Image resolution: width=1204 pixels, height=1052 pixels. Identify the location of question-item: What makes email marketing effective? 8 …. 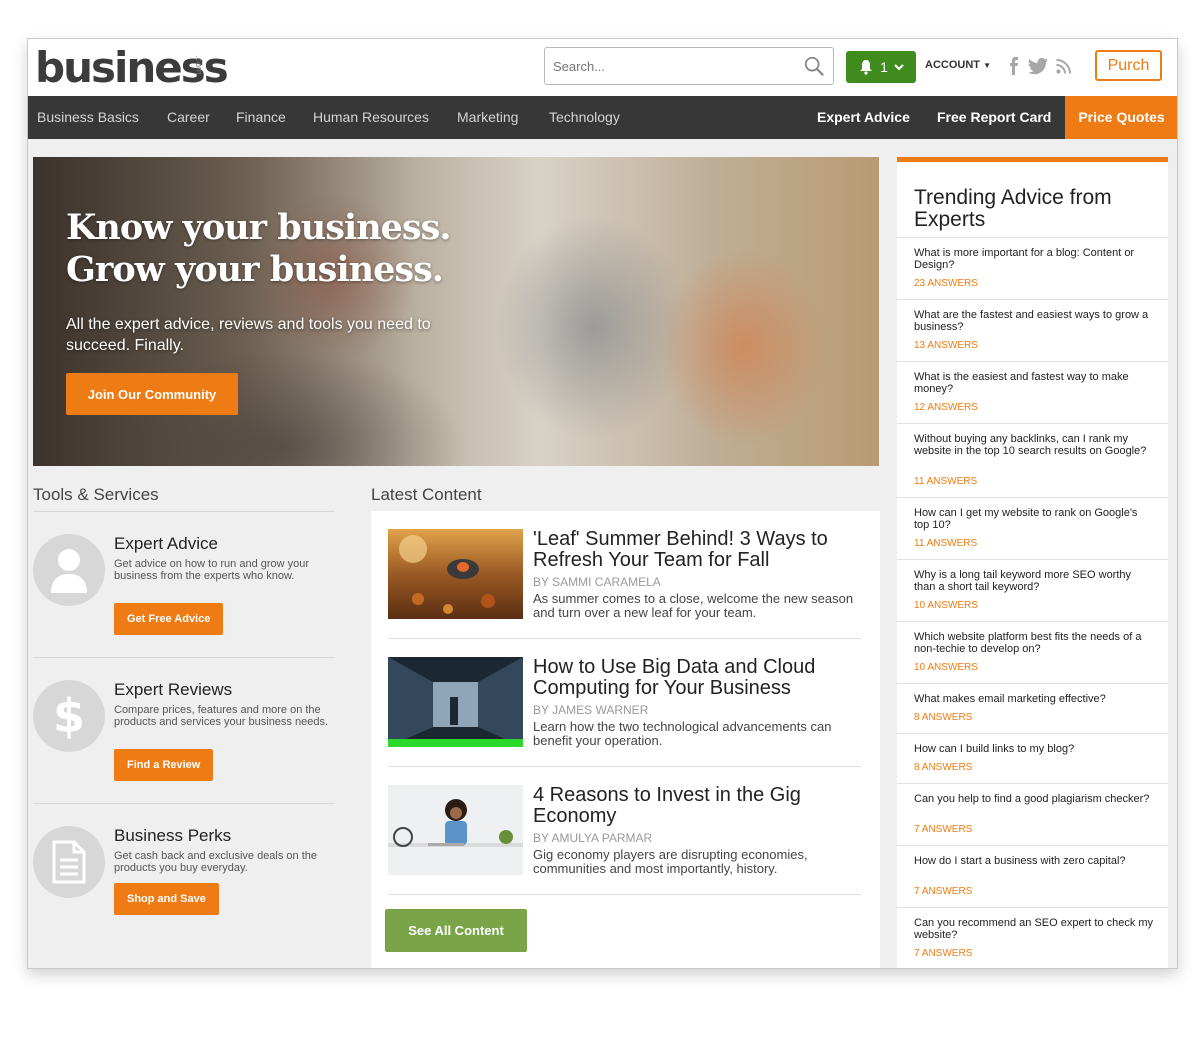
(1032, 708).